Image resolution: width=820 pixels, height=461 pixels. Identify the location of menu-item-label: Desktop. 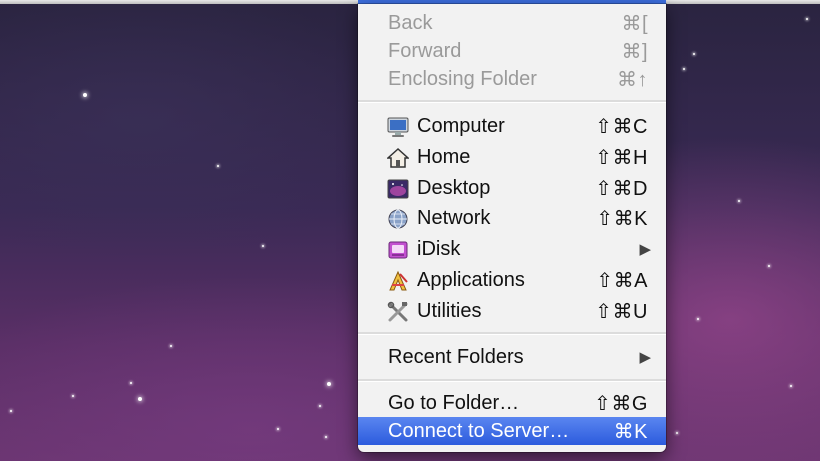
(454, 187).